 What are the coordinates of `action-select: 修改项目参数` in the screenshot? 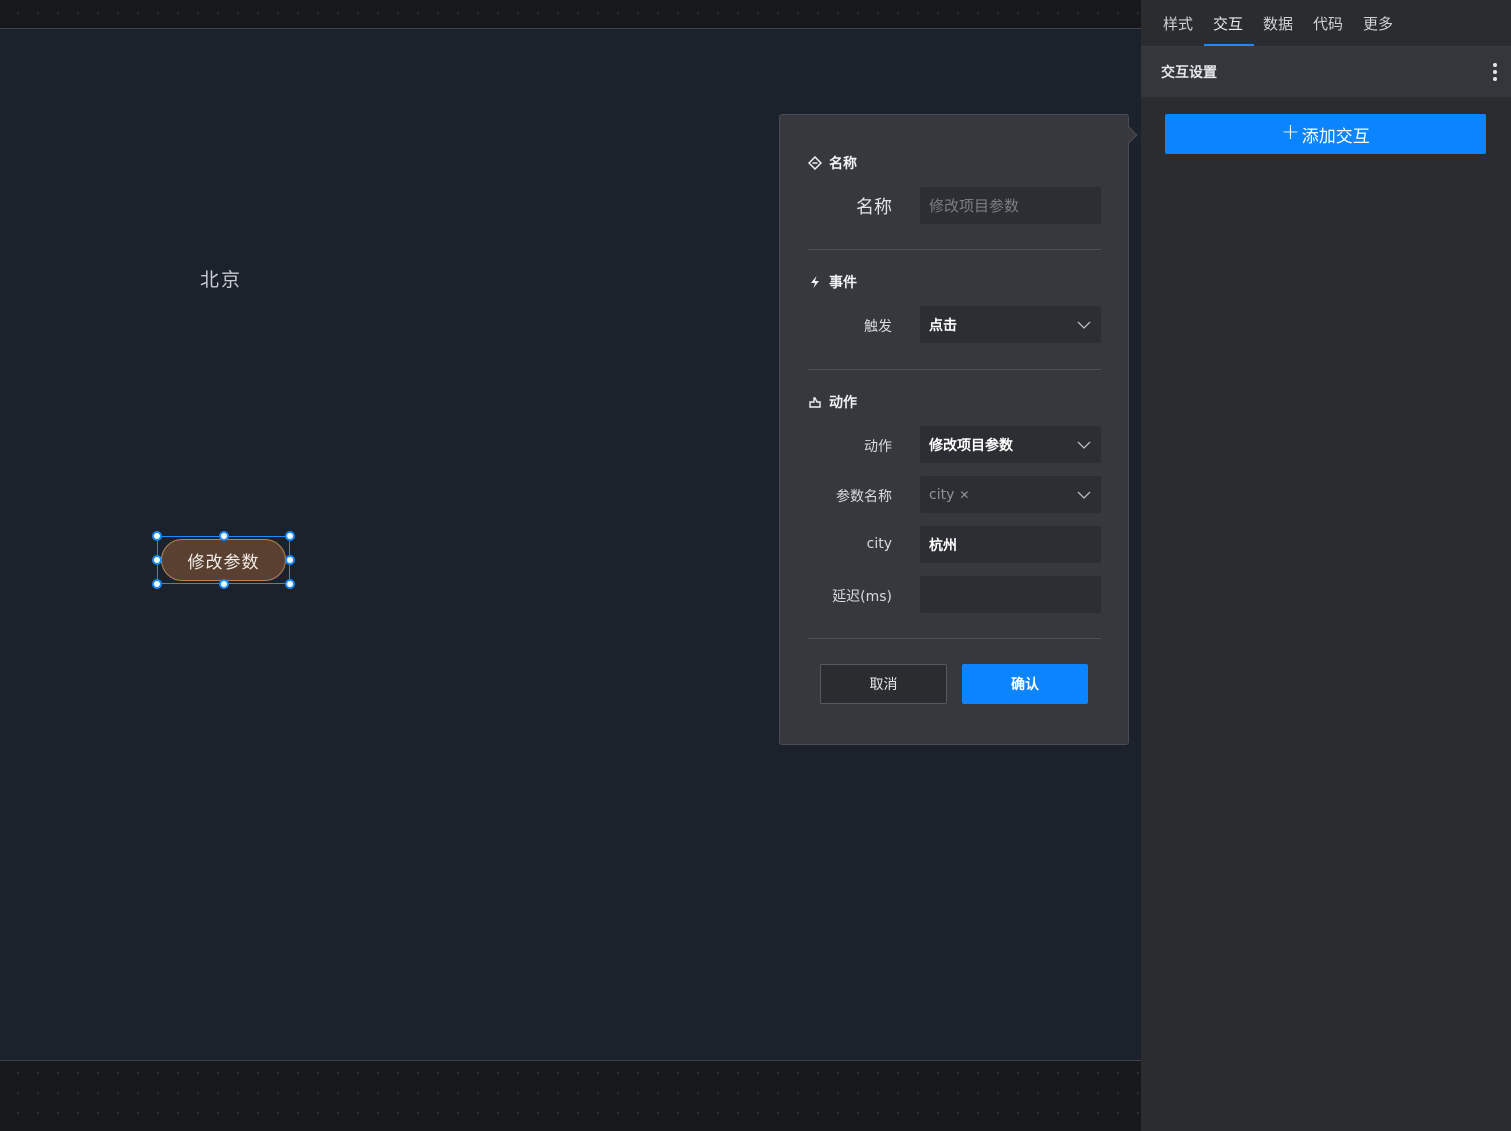 It's located at (1010, 444).